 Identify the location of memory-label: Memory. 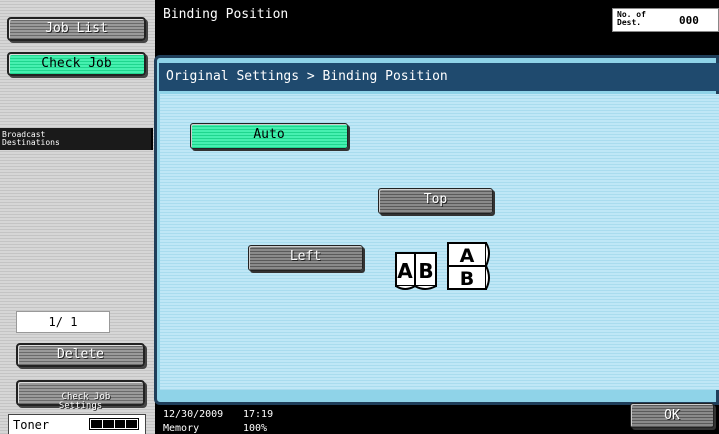
(181, 428).